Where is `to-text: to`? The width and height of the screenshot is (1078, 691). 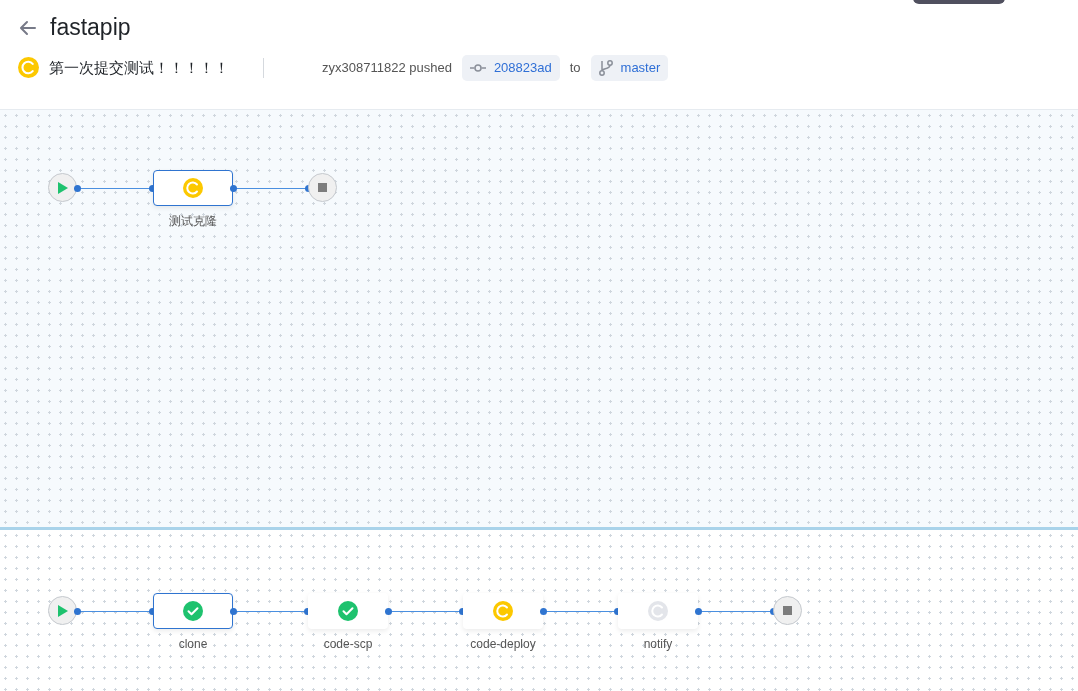
to-text: to is located at coordinates (575, 68).